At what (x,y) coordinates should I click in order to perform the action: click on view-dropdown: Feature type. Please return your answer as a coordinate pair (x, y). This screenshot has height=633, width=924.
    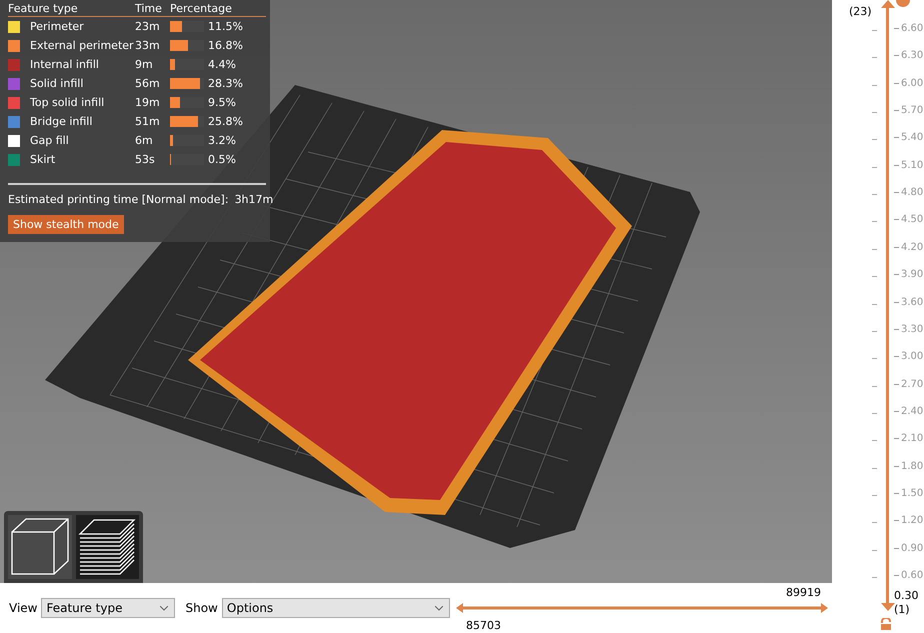
    Looking at the image, I should click on (108, 608).